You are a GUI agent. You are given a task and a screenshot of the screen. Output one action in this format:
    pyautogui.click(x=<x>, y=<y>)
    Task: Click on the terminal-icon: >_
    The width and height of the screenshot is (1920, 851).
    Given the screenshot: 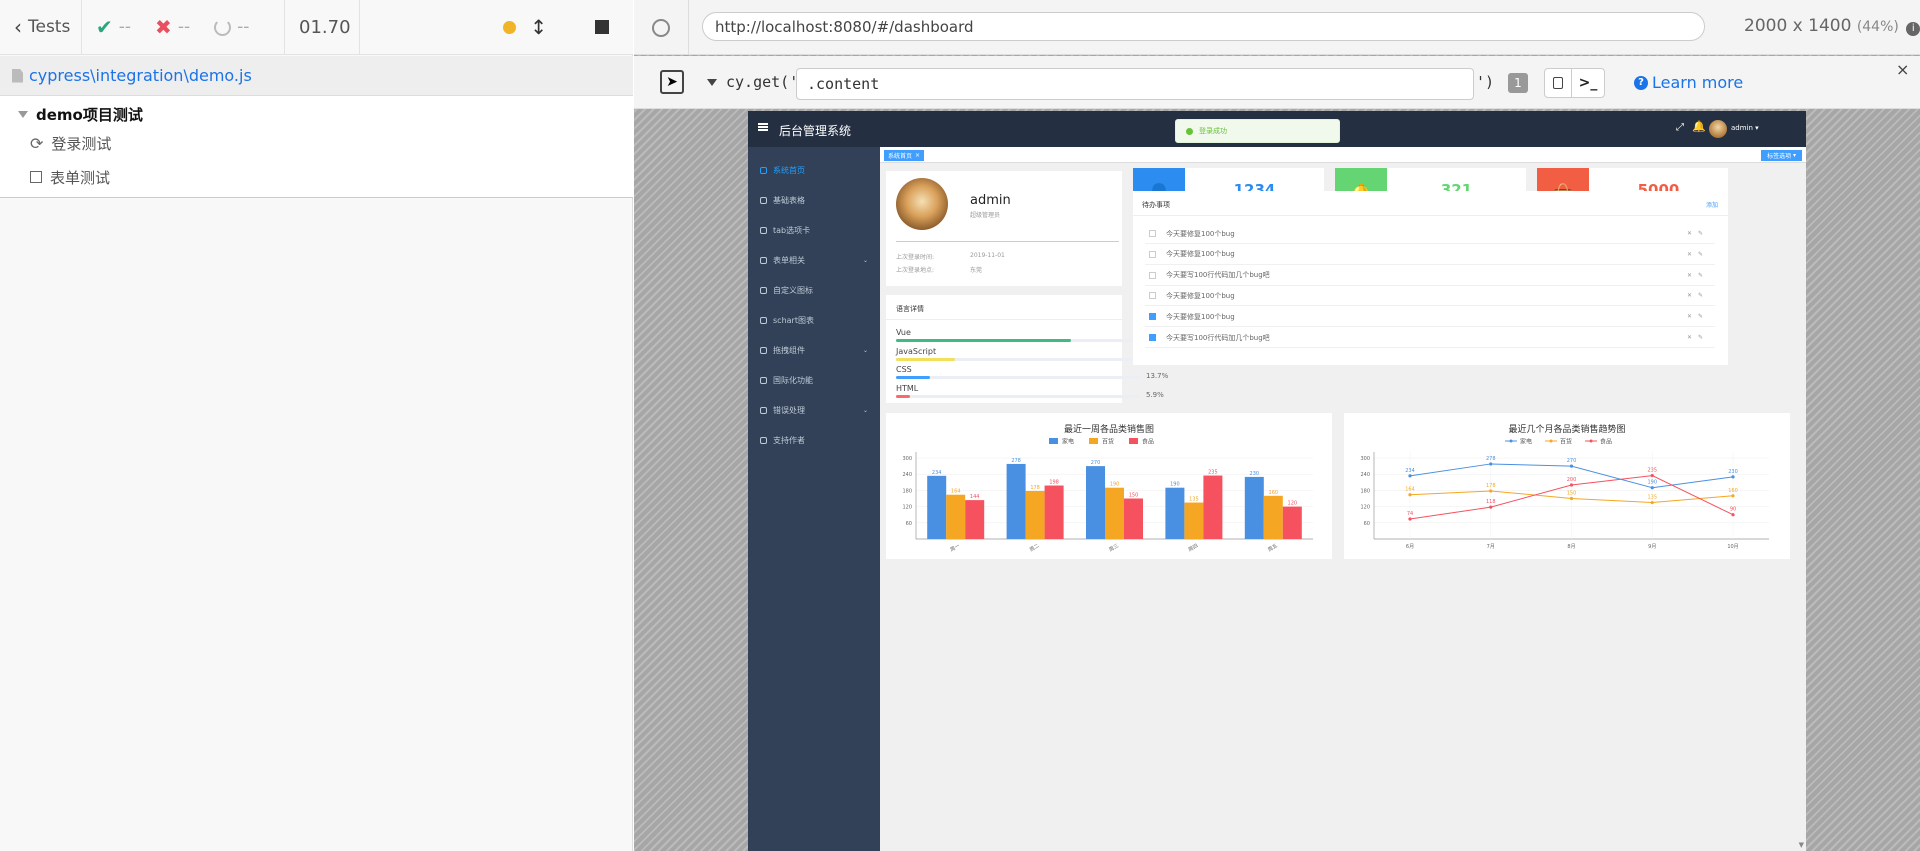 What is the action you would take?
    pyautogui.click(x=1588, y=83)
    